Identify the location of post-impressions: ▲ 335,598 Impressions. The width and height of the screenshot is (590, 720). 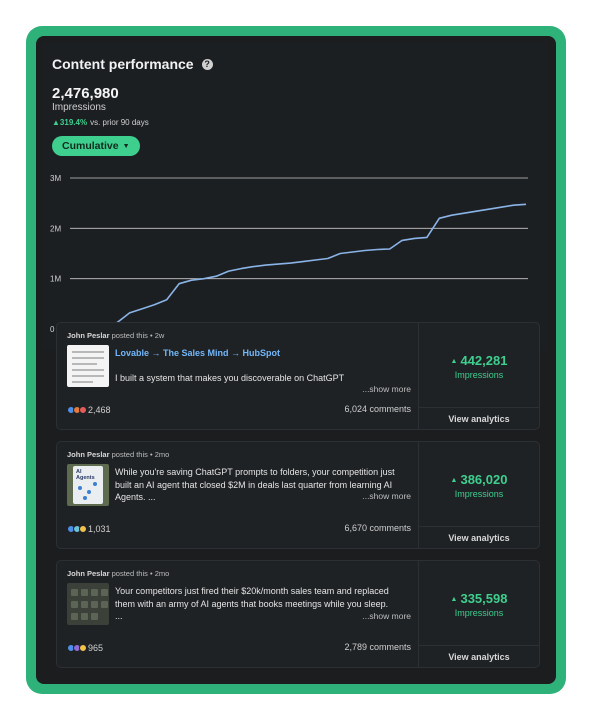
(479, 604).